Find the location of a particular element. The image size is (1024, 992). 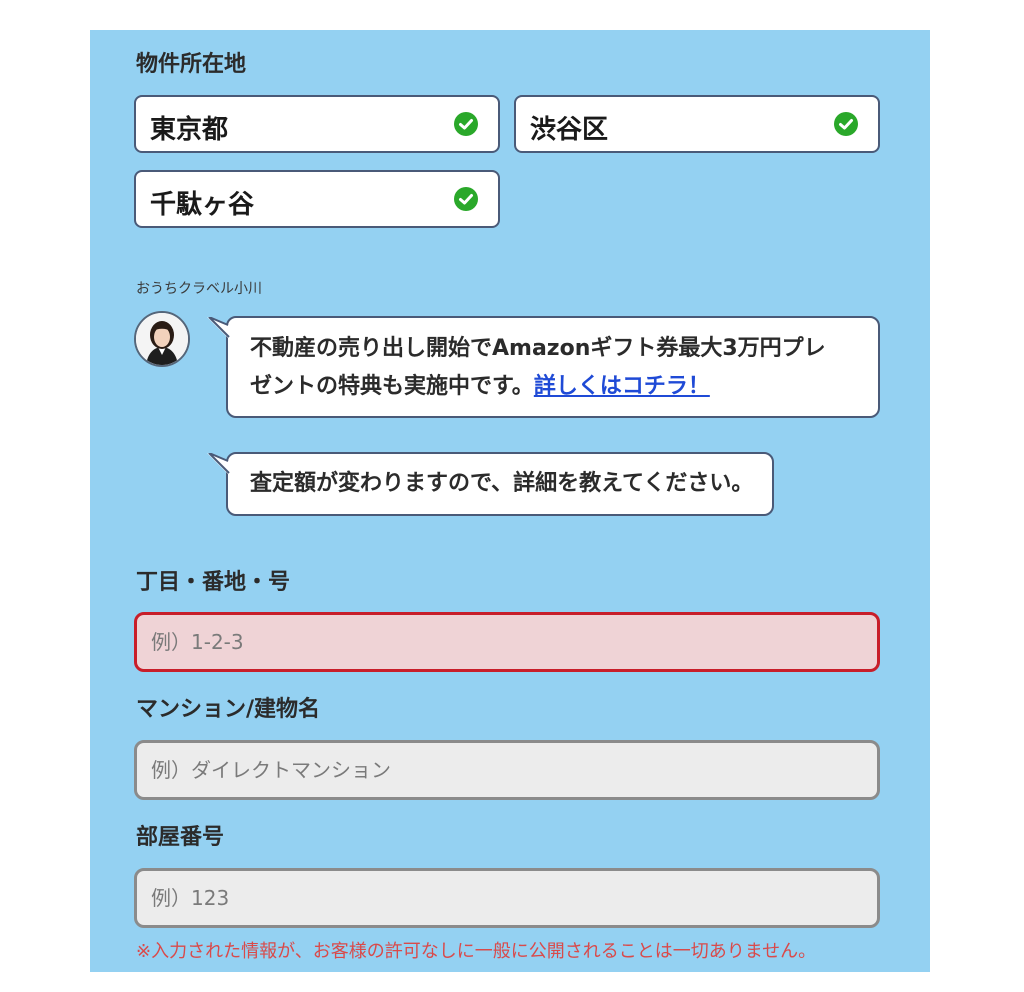

promo-line-2-text: ゼントの特典も実施中です。 is located at coordinates (392, 386).